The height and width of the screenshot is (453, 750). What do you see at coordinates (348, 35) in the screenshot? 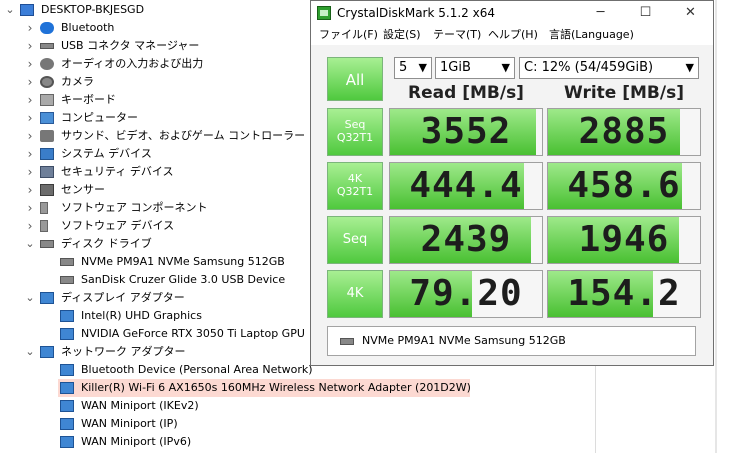
I see `menu-file: ファイル(F)` at bounding box center [348, 35].